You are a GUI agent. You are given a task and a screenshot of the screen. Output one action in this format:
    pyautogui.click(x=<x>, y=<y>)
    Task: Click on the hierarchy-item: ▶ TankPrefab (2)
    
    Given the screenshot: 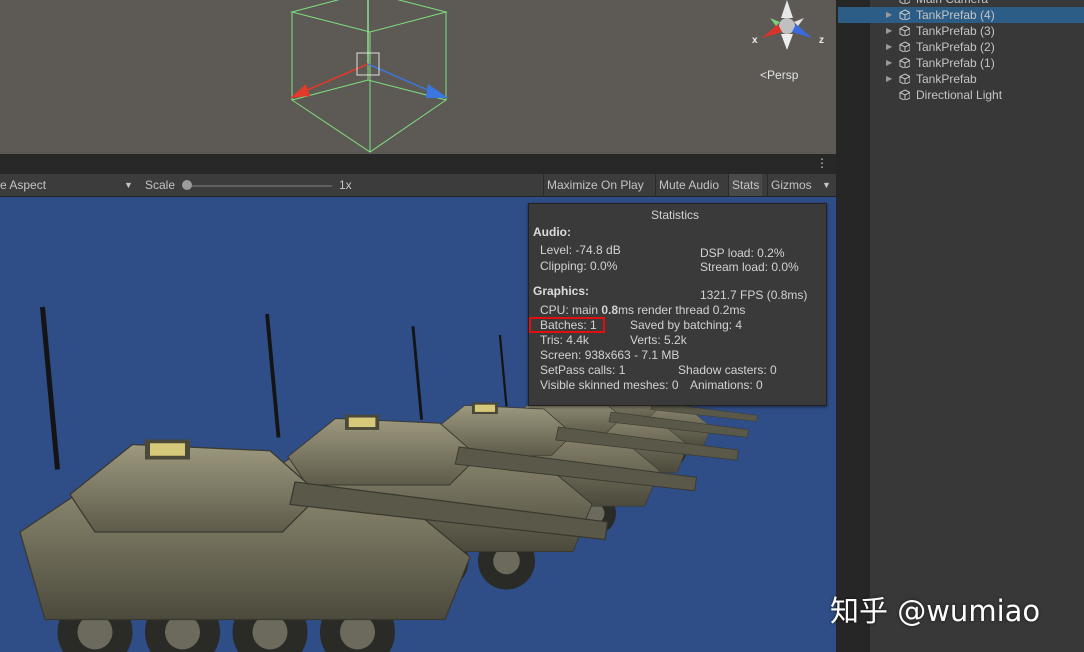 What is the action you would take?
    pyautogui.click(x=977, y=47)
    